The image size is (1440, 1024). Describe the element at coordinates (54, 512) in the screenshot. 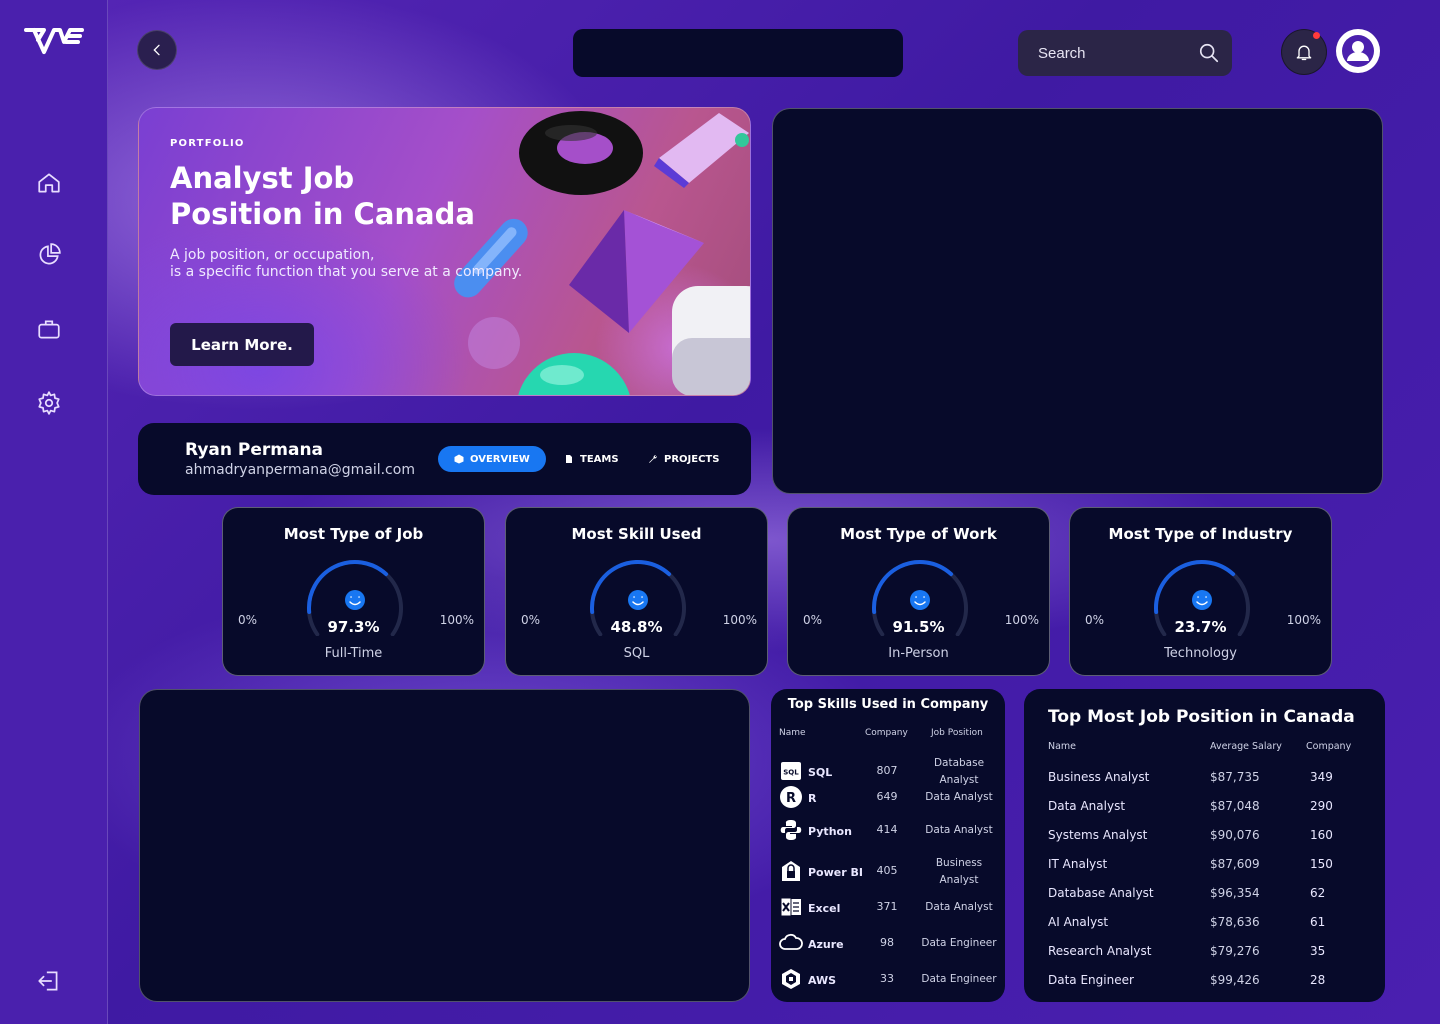

I see `sidebar` at that location.